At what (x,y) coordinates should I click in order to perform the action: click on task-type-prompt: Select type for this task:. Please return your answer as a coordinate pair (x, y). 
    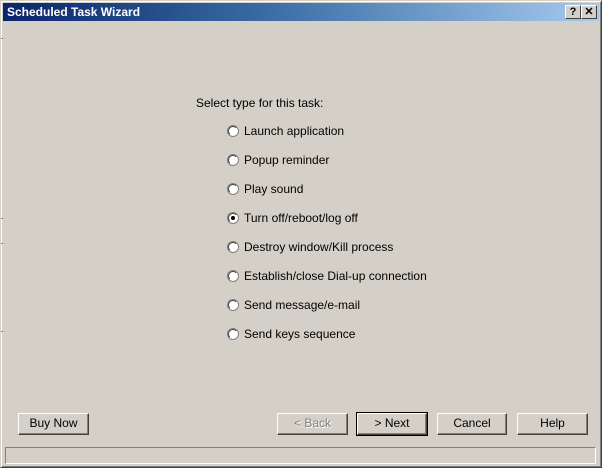
    Looking at the image, I should click on (260, 103).